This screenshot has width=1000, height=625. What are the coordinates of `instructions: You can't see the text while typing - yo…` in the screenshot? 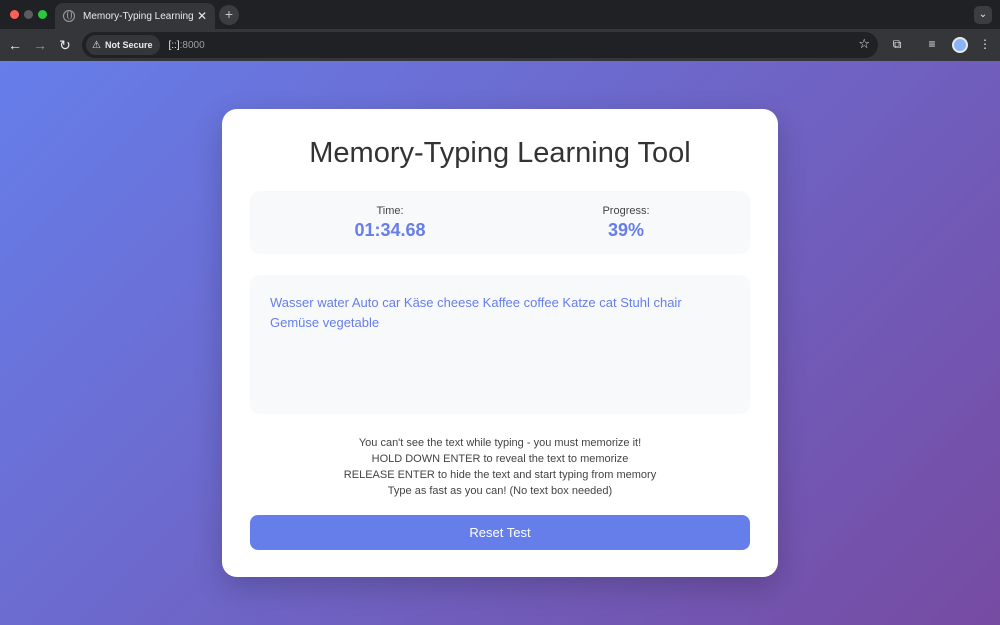 It's located at (500, 467).